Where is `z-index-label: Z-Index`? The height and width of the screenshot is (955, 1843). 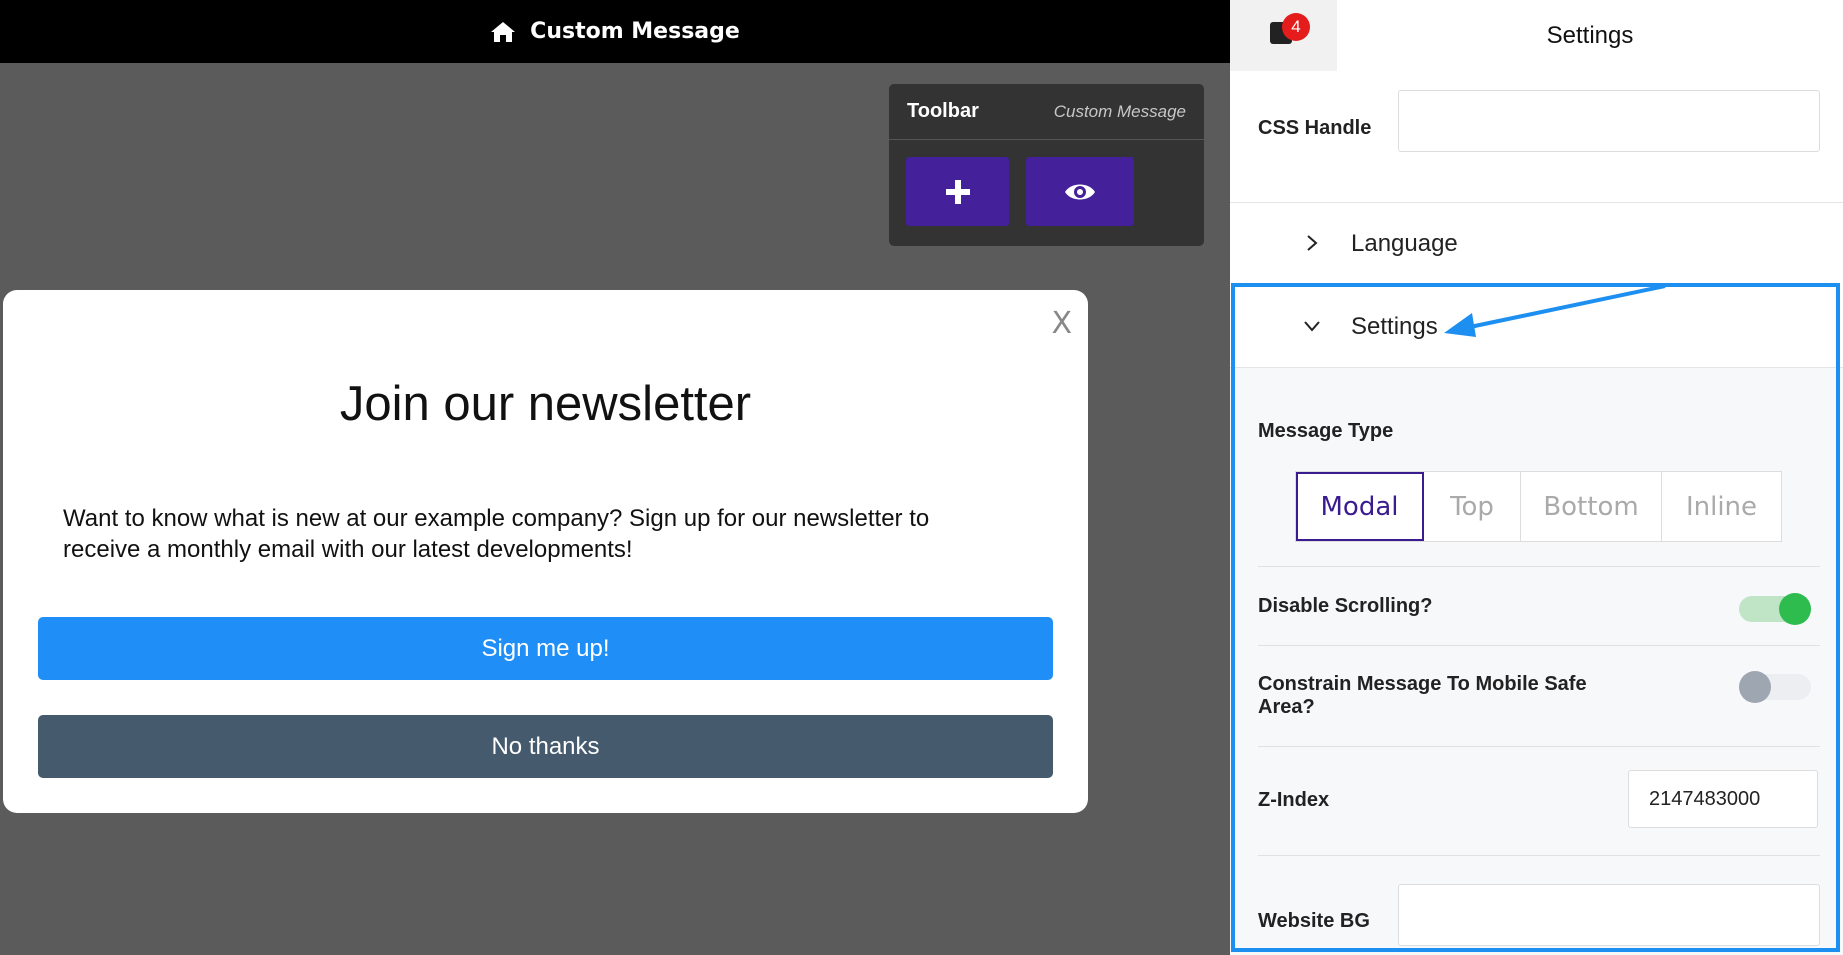
z-index-label: Z-Index is located at coordinates (1294, 800).